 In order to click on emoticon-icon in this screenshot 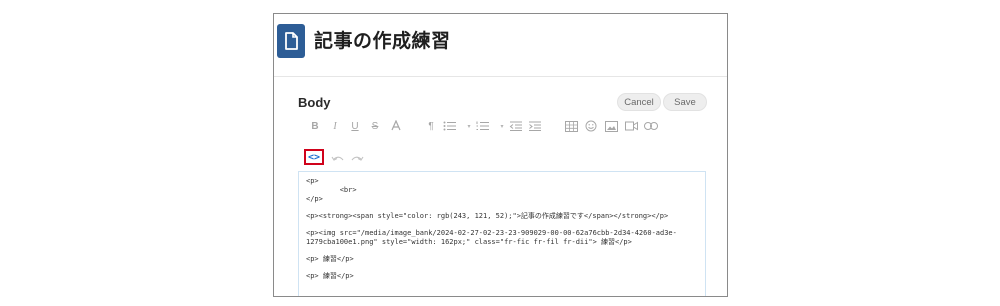, I will do `click(591, 126)`.